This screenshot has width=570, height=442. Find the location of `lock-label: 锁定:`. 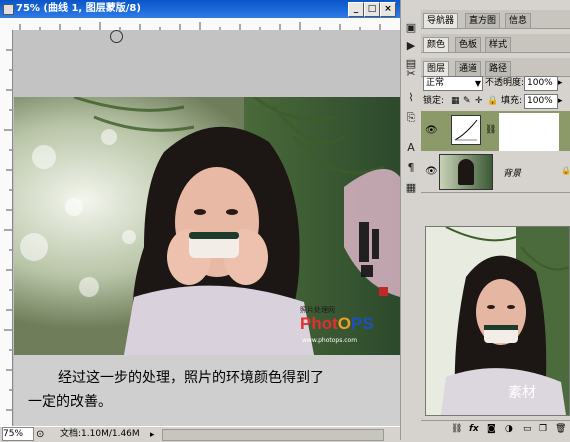

lock-label: 锁定: is located at coordinates (434, 101).